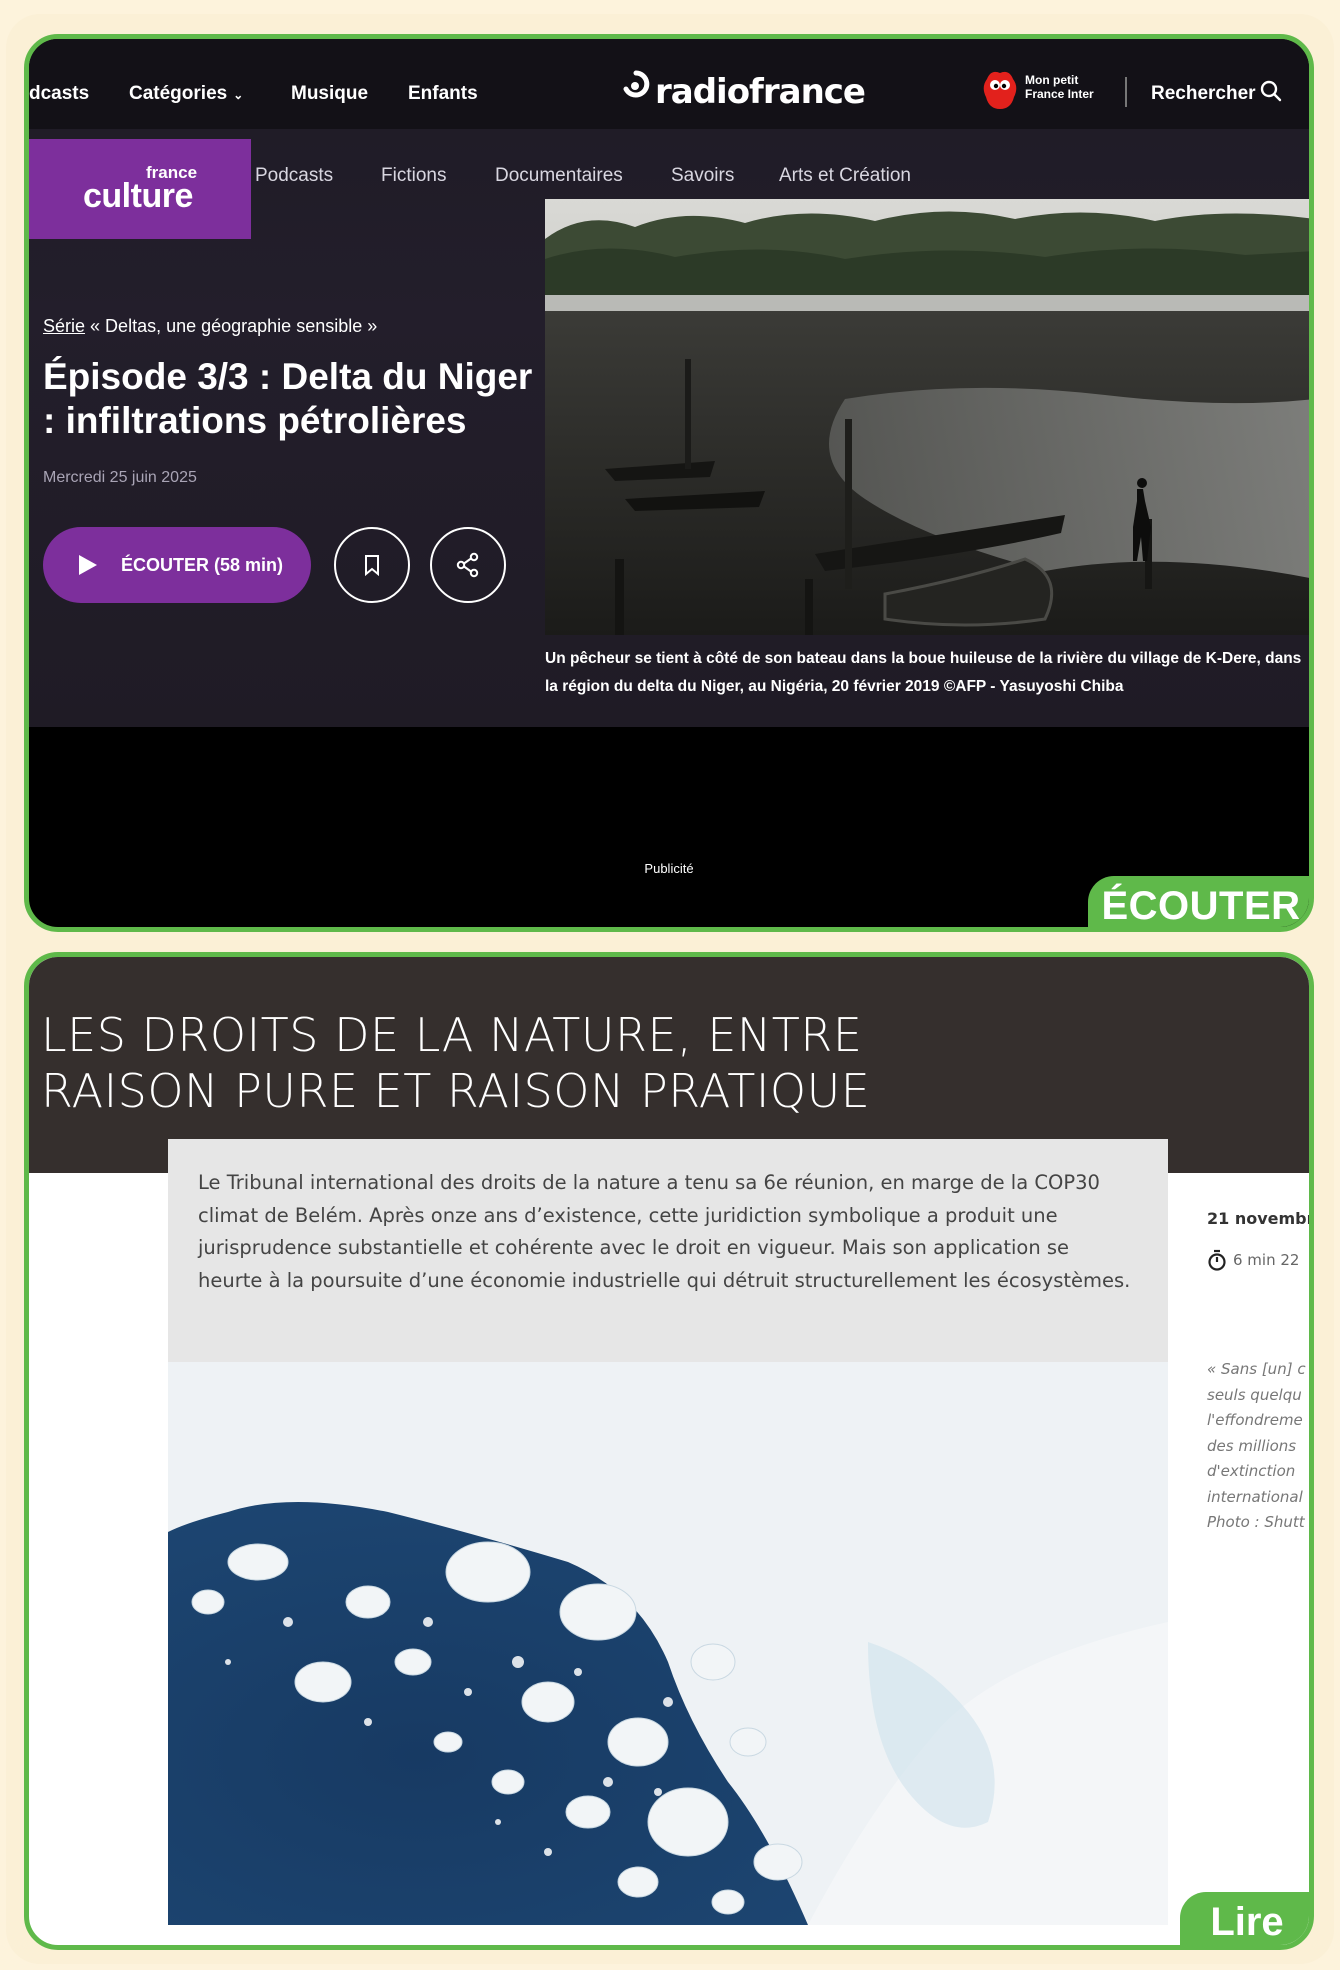  What do you see at coordinates (669, 868) in the screenshot?
I see `ad-label: Publicité` at bounding box center [669, 868].